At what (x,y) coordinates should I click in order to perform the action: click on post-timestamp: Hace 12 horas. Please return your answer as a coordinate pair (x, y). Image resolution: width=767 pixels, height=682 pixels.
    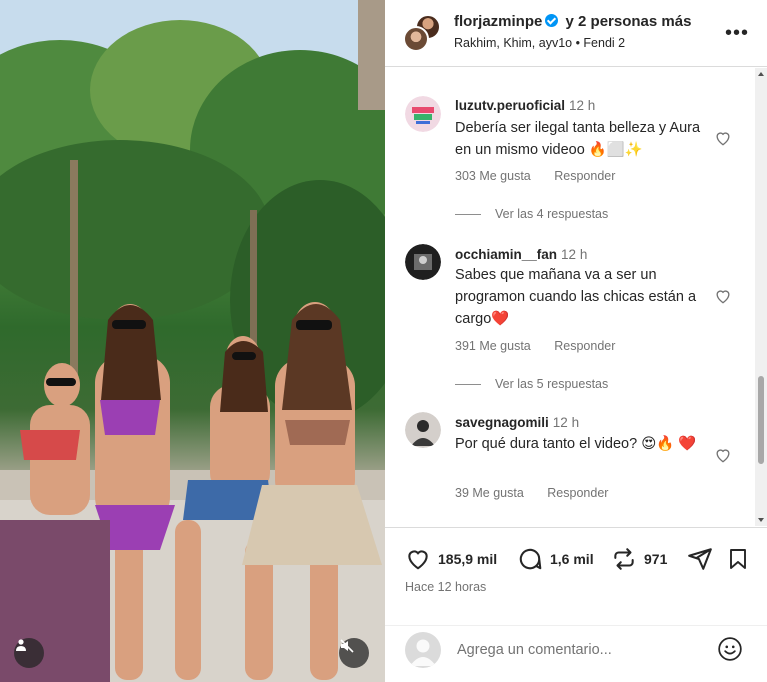
    Looking at the image, I should click on (445, 587).